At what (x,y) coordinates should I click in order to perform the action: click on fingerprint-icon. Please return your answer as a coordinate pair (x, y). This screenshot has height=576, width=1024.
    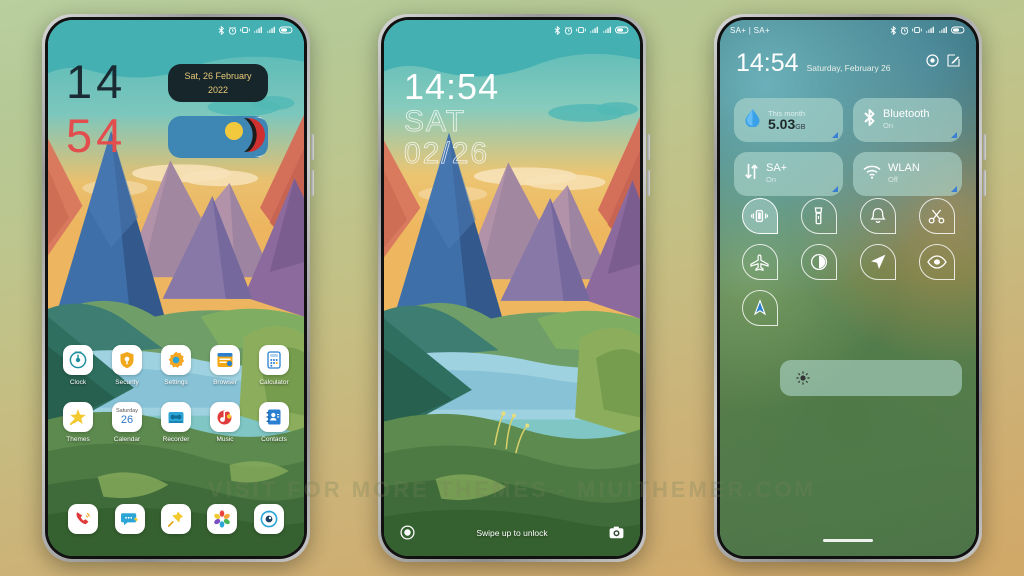
    Looking at the image, I should click on (407, 532).